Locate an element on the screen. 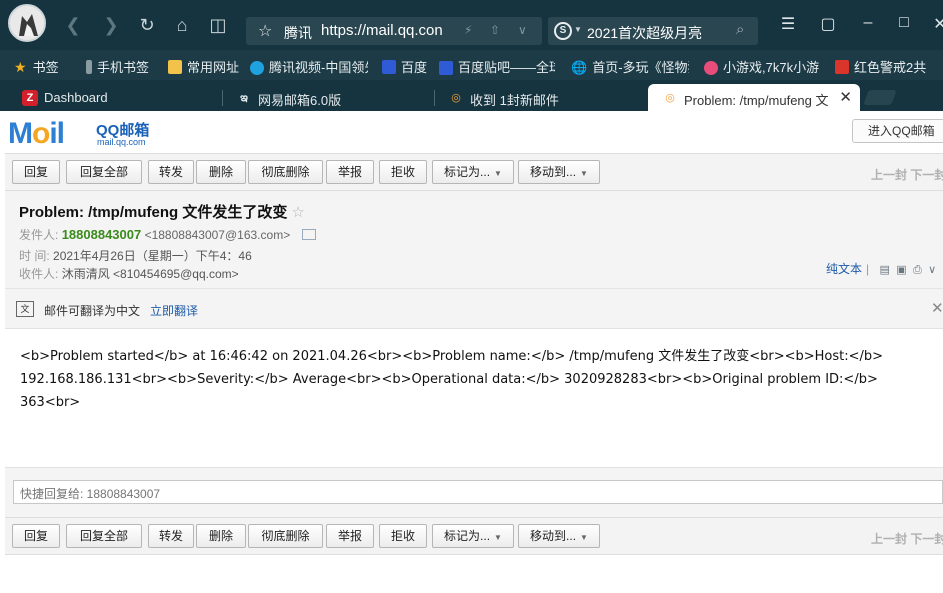 The image size is (943, 593). minimize-icon: – is located at coordinates (868, 23).